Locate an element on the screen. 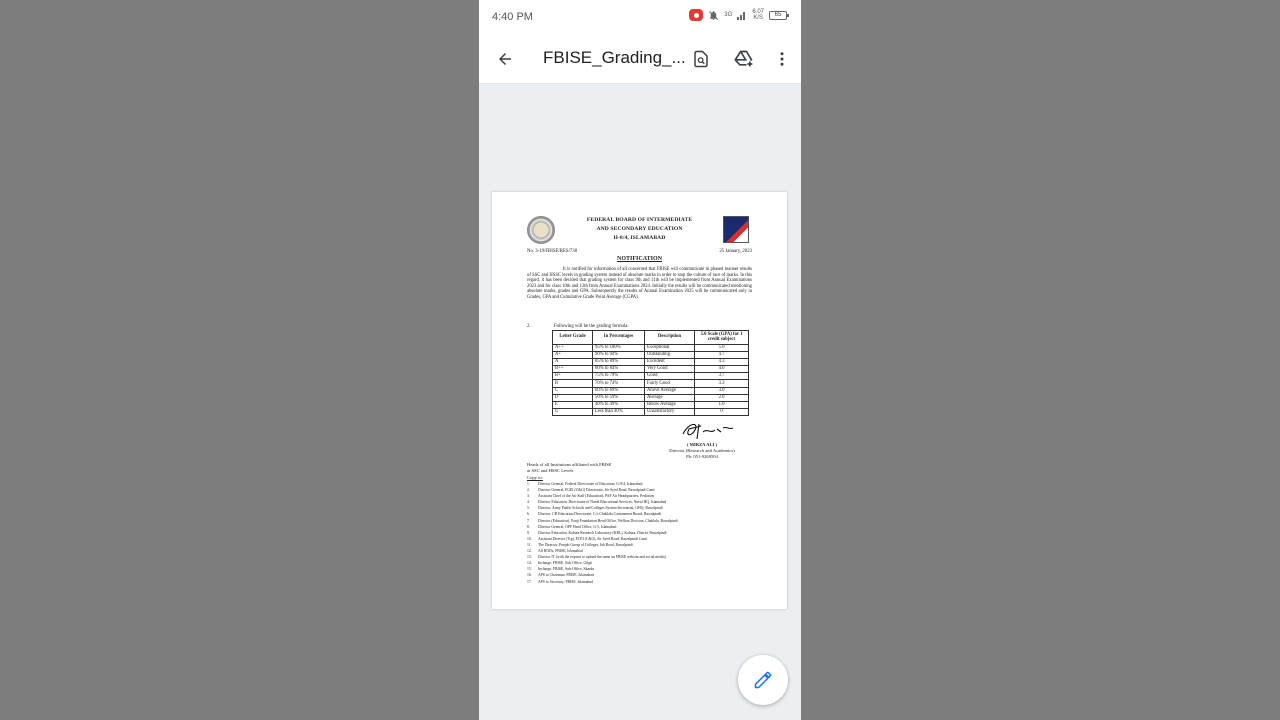  table-cell: B++ is located at coordinates (572, 369).